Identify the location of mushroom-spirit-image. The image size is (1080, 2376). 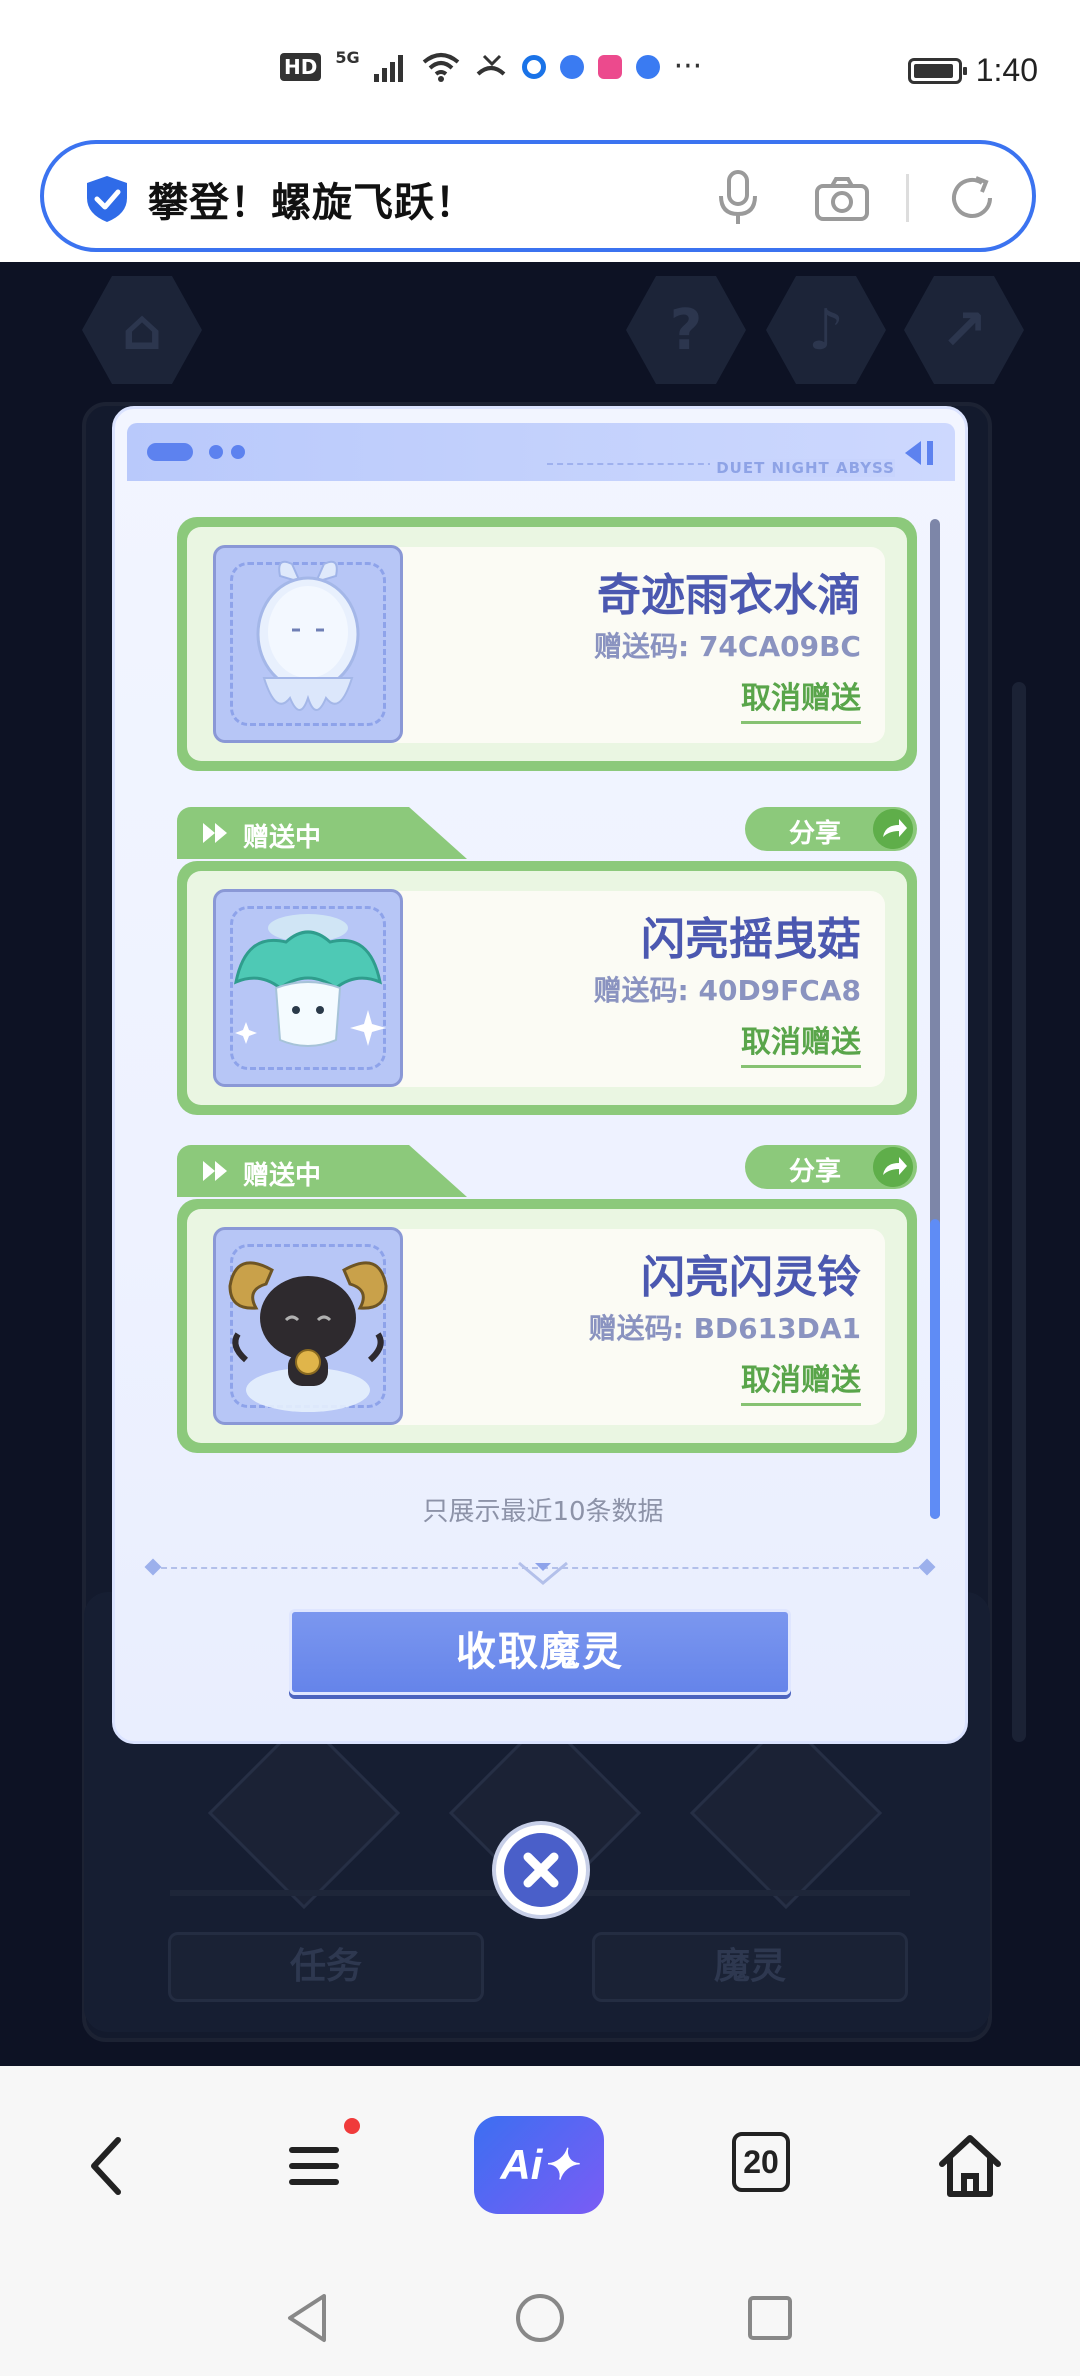
(308, 988).